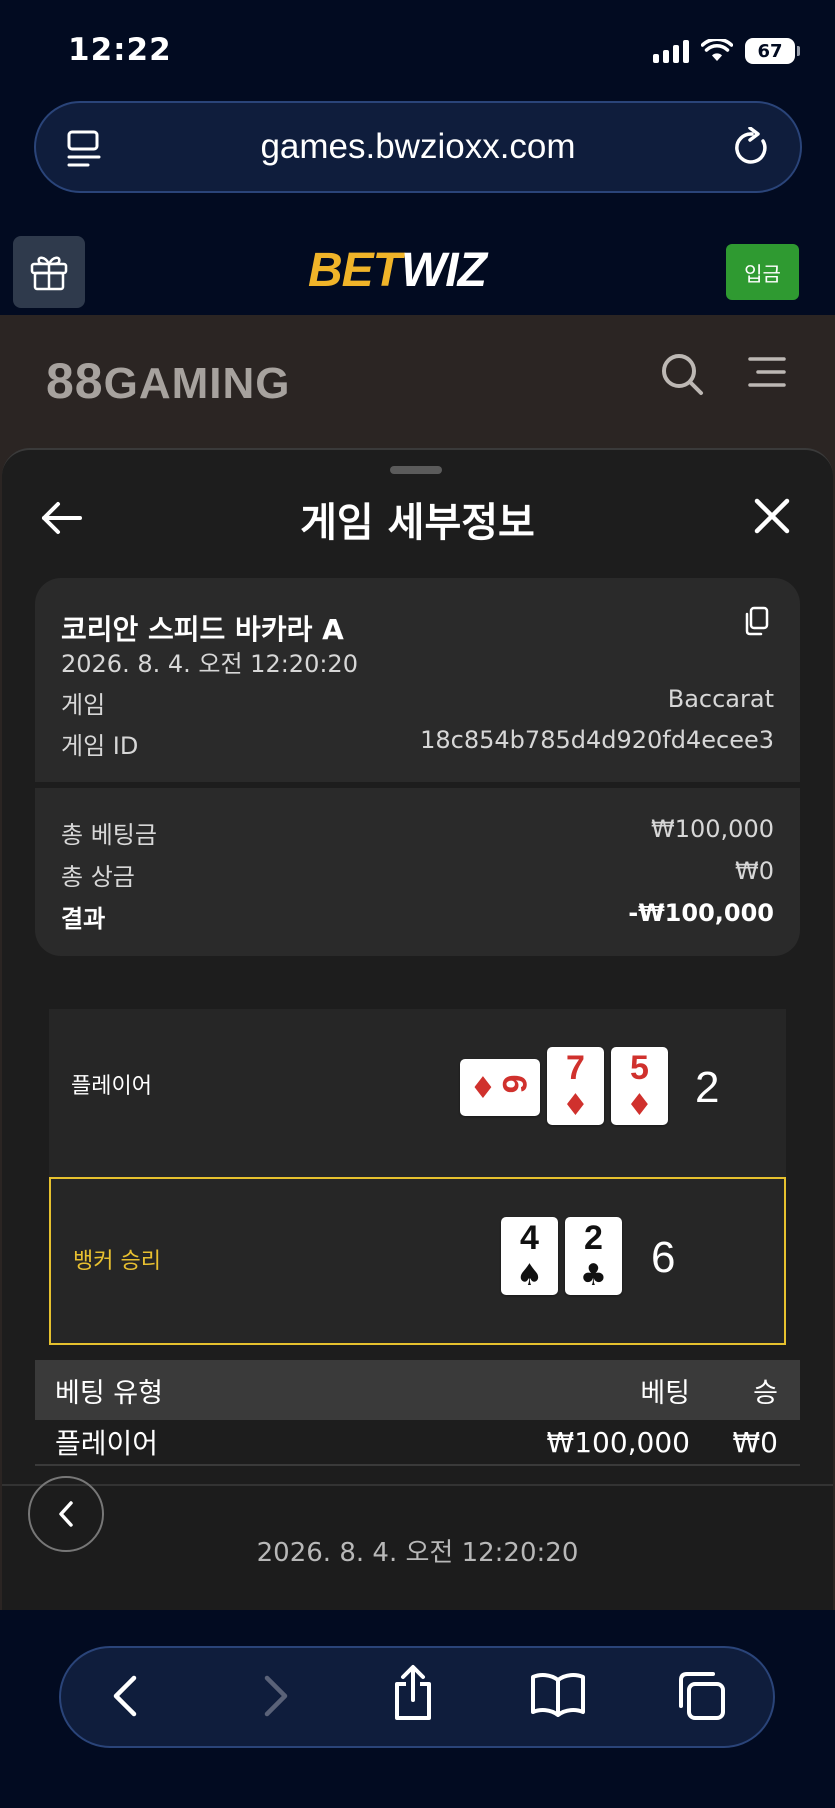  Describe the element at coordinates (593, 1275) in the screenshot. I see `club-icon: ♣` at that location.